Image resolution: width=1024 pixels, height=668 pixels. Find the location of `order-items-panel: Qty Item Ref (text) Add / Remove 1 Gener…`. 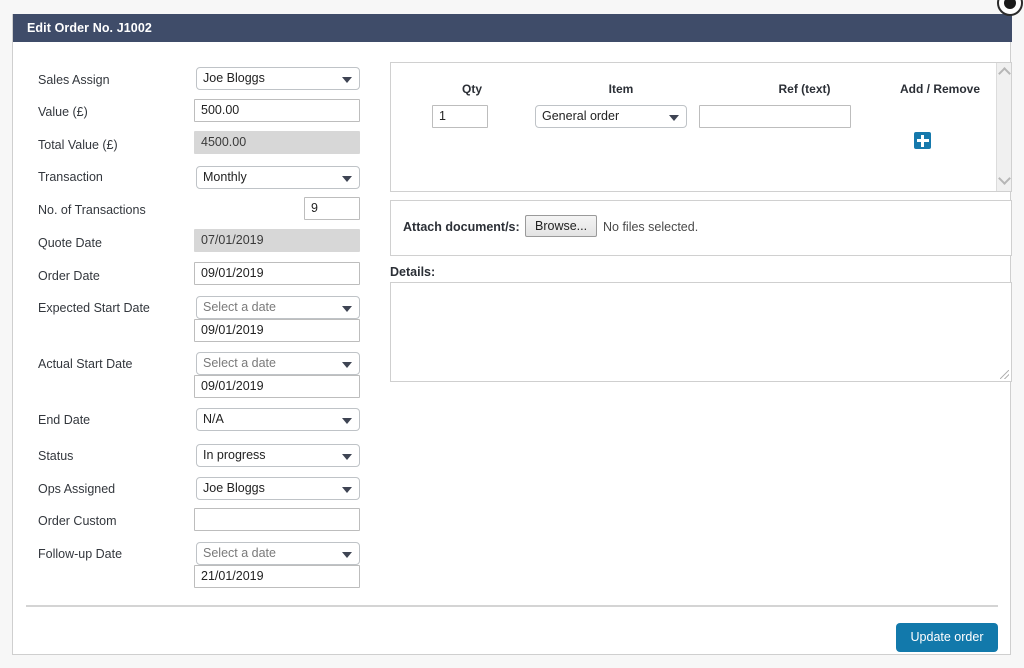

order-items-panel: Qty Item Ref (text) Add / Remove 1 Gener… is located at coordinates (701, 127).